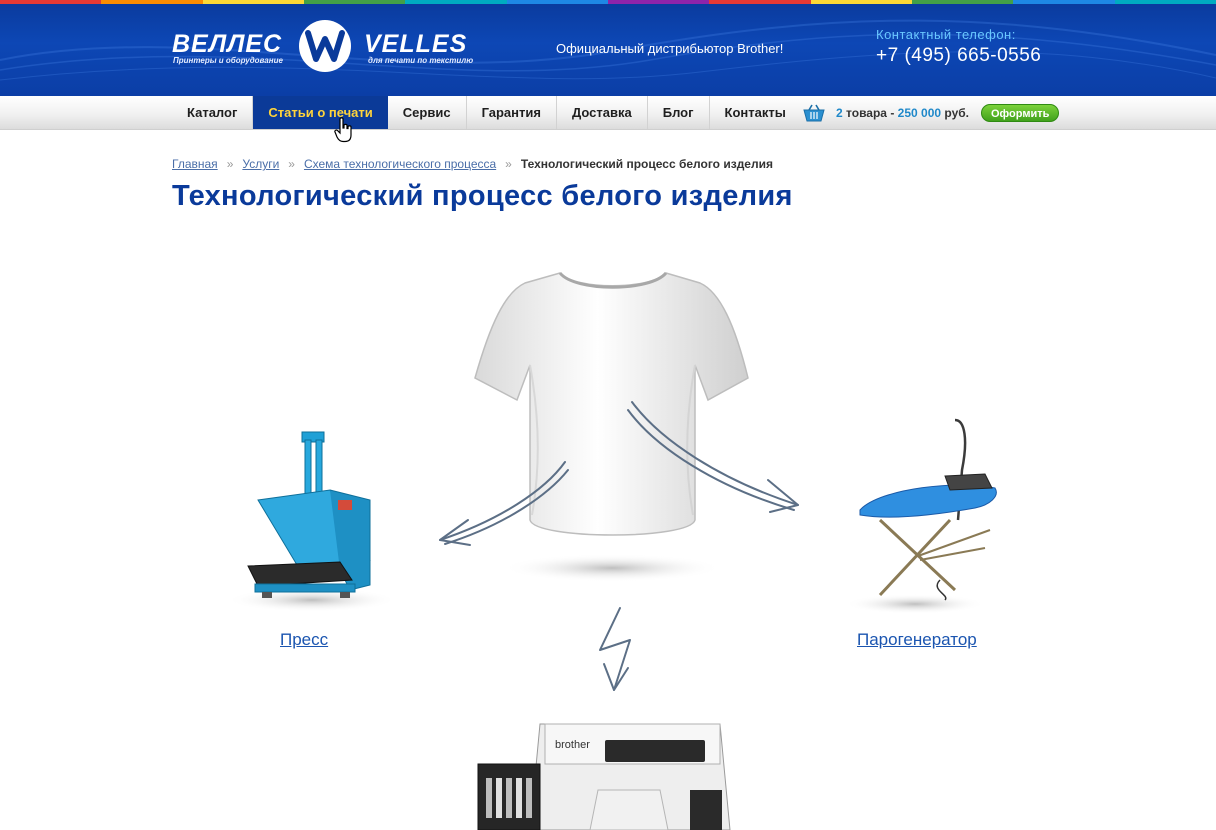  What do you see at coordinates (615, 649) in the screenshot?
I see `arrow-down-icon` at bounding box center [615, 649].